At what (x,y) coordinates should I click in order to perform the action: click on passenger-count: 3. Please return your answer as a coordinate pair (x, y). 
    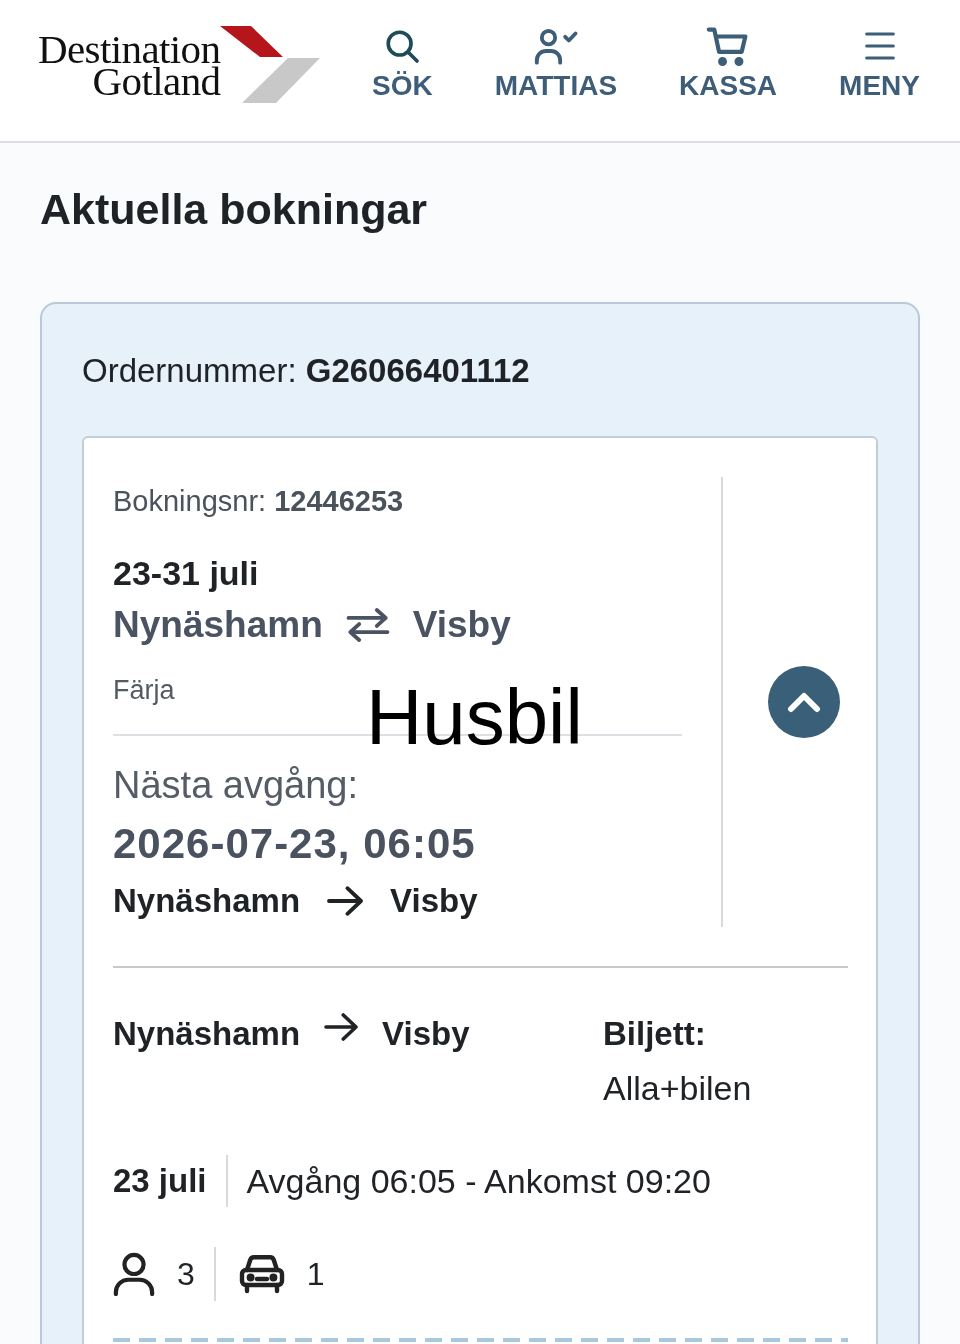
    Looking at the image, I should click on (186, 1274).